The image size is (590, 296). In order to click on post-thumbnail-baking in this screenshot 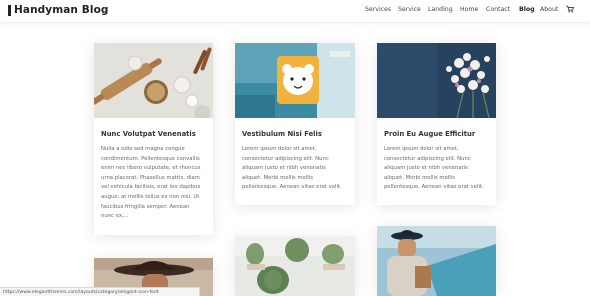, I will do `click(153, 80)`.